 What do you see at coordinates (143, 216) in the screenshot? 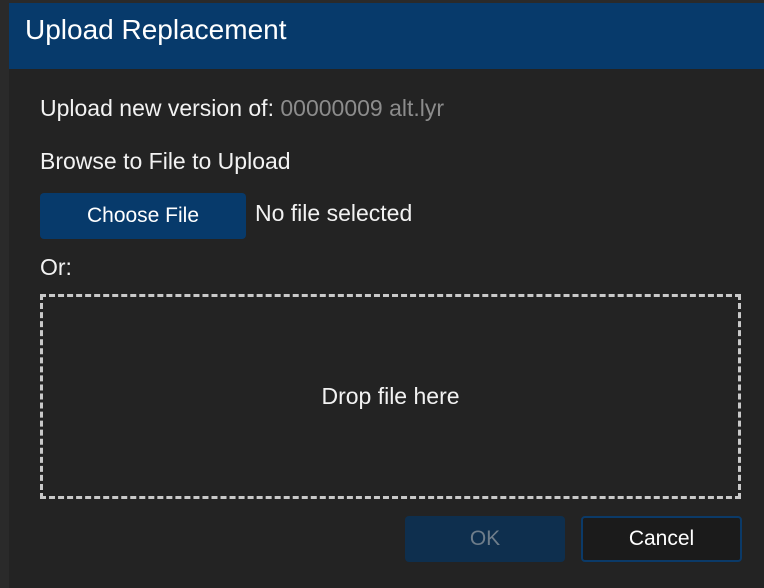
I see `choose-file-button: Choose File` at bounding box center [143, 216].